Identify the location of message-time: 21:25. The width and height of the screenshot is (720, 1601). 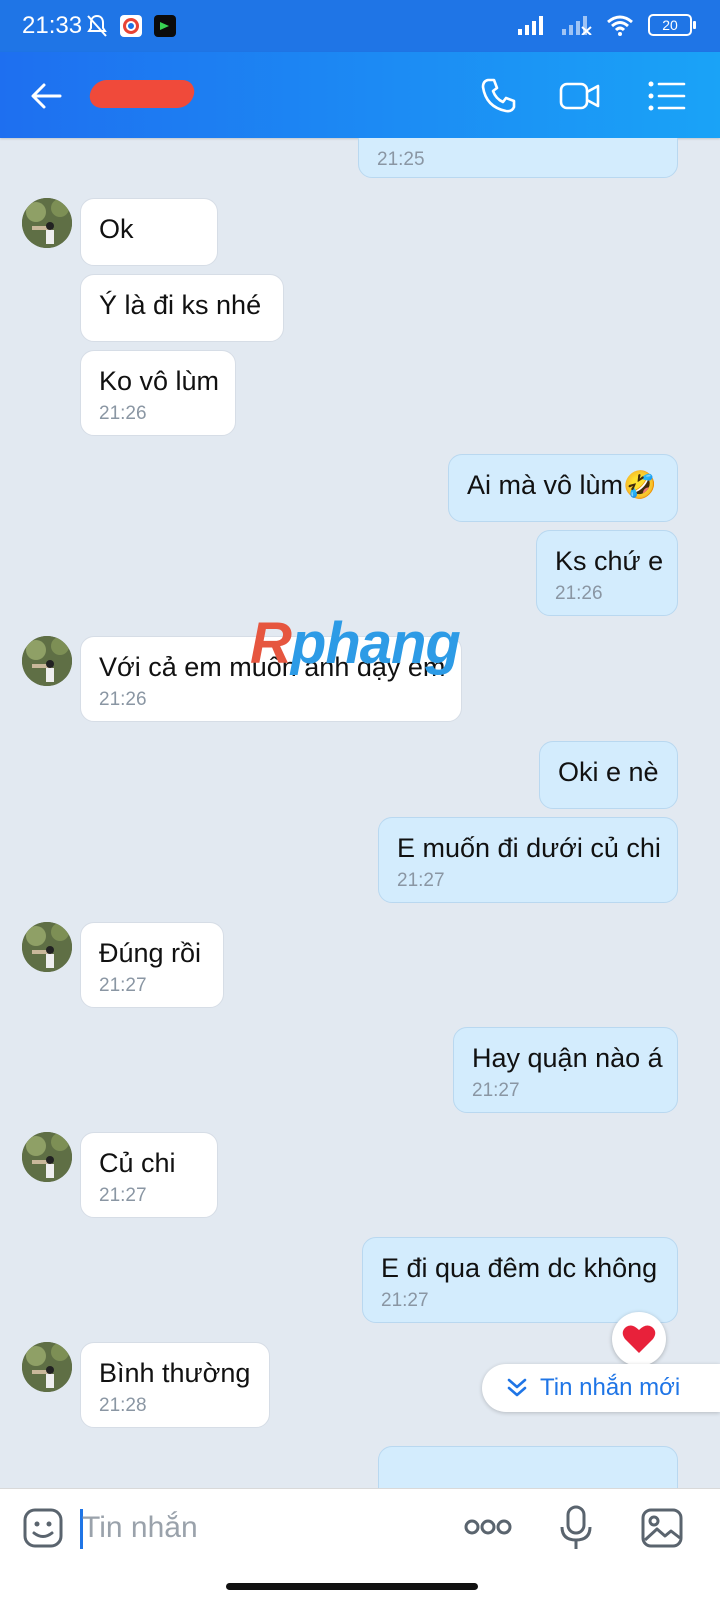
(401, 159).